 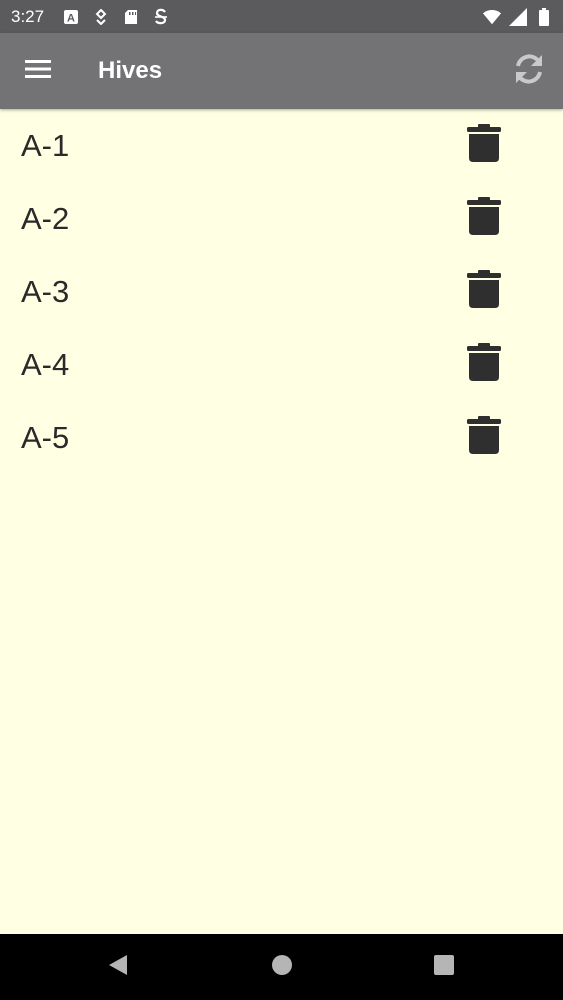 What do you see at coordinates (101, 17) in the screenshot?
I see `transfer-icon` at bounding box center [101, 17].